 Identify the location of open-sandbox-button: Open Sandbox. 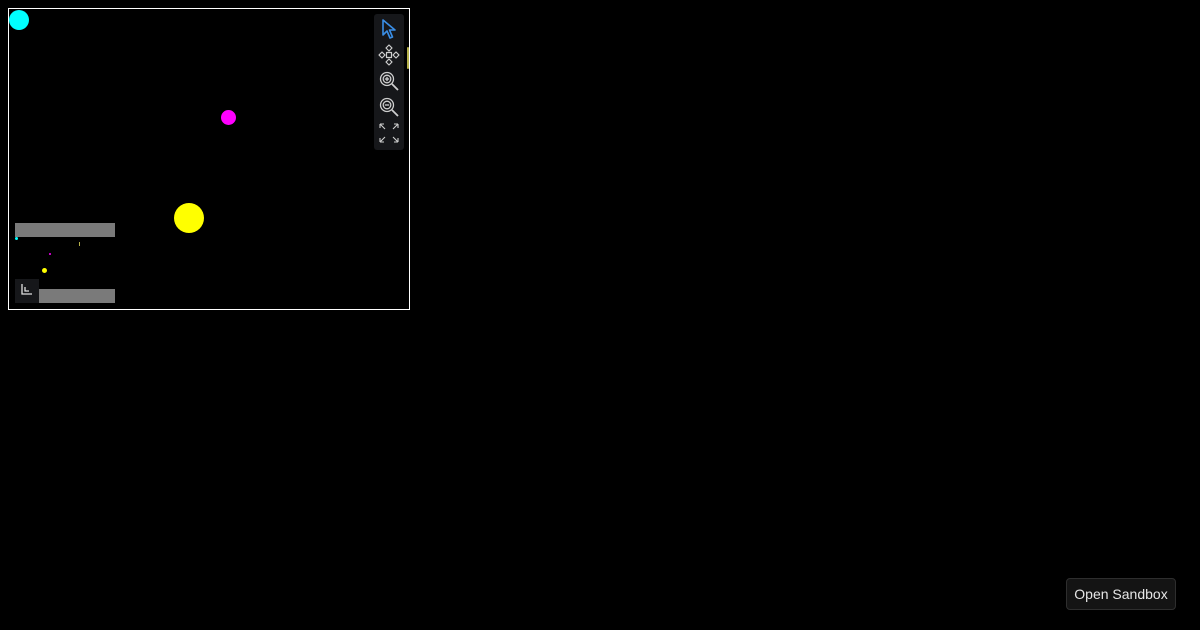
(1121, 594).